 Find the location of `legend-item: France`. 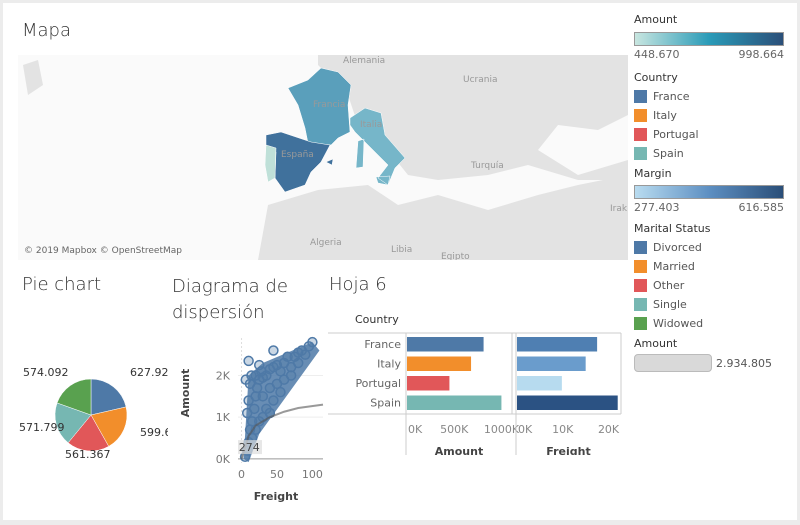

legend-item: France is located at coordinates (709, 96).